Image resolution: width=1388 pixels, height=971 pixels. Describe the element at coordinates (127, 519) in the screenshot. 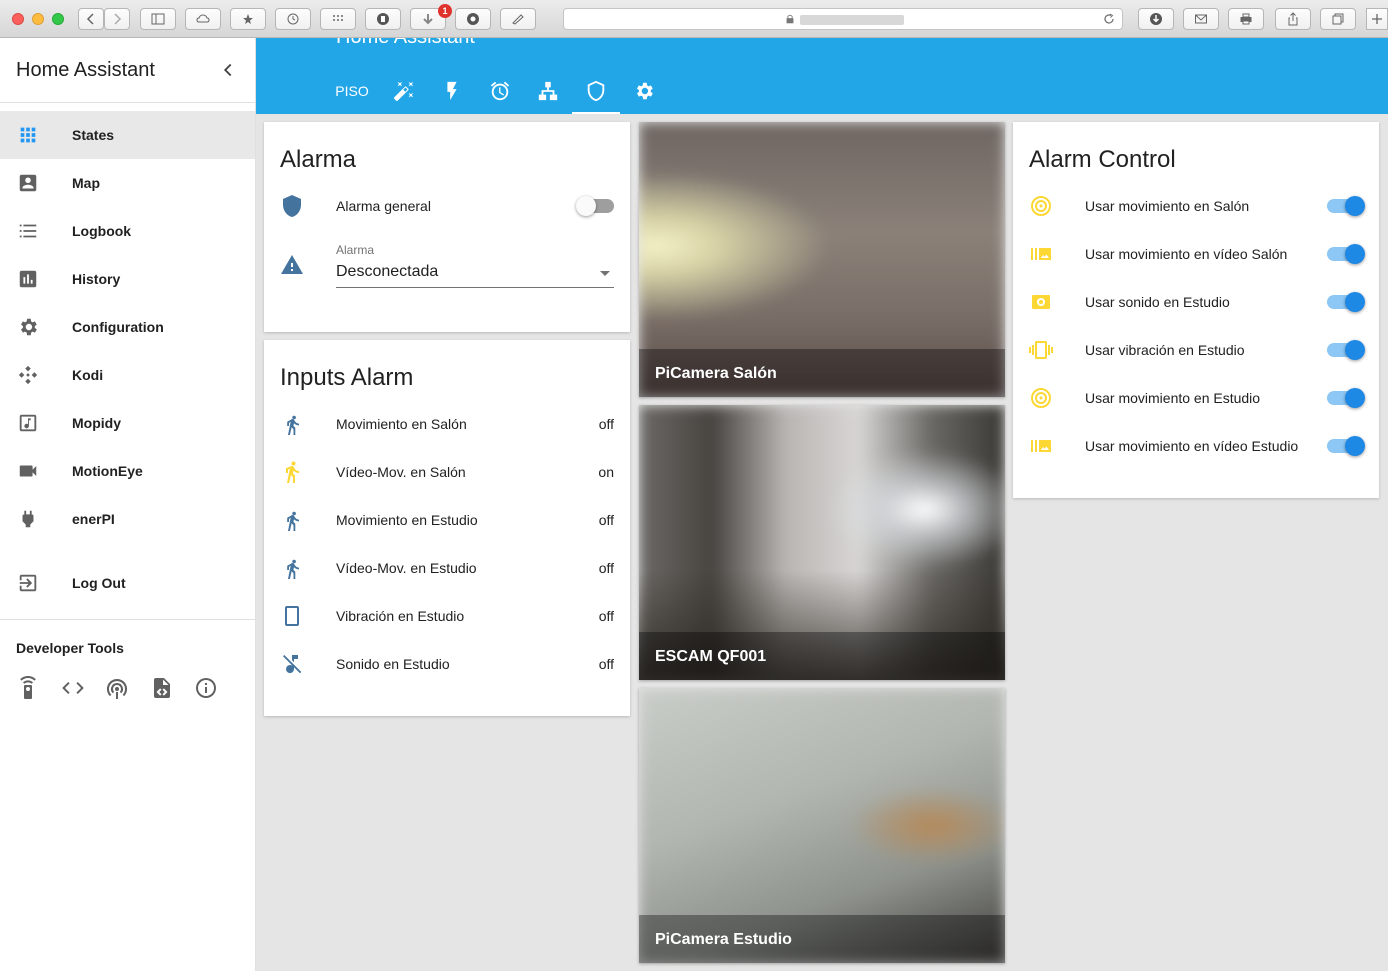

I see `sidebar-item-enerpi: enerPI` at that location.